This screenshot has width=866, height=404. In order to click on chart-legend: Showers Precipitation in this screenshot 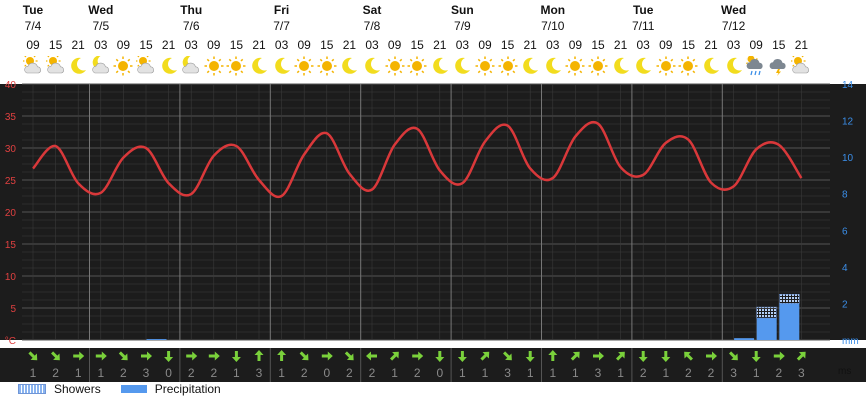, I will do `click(129, 389)`.